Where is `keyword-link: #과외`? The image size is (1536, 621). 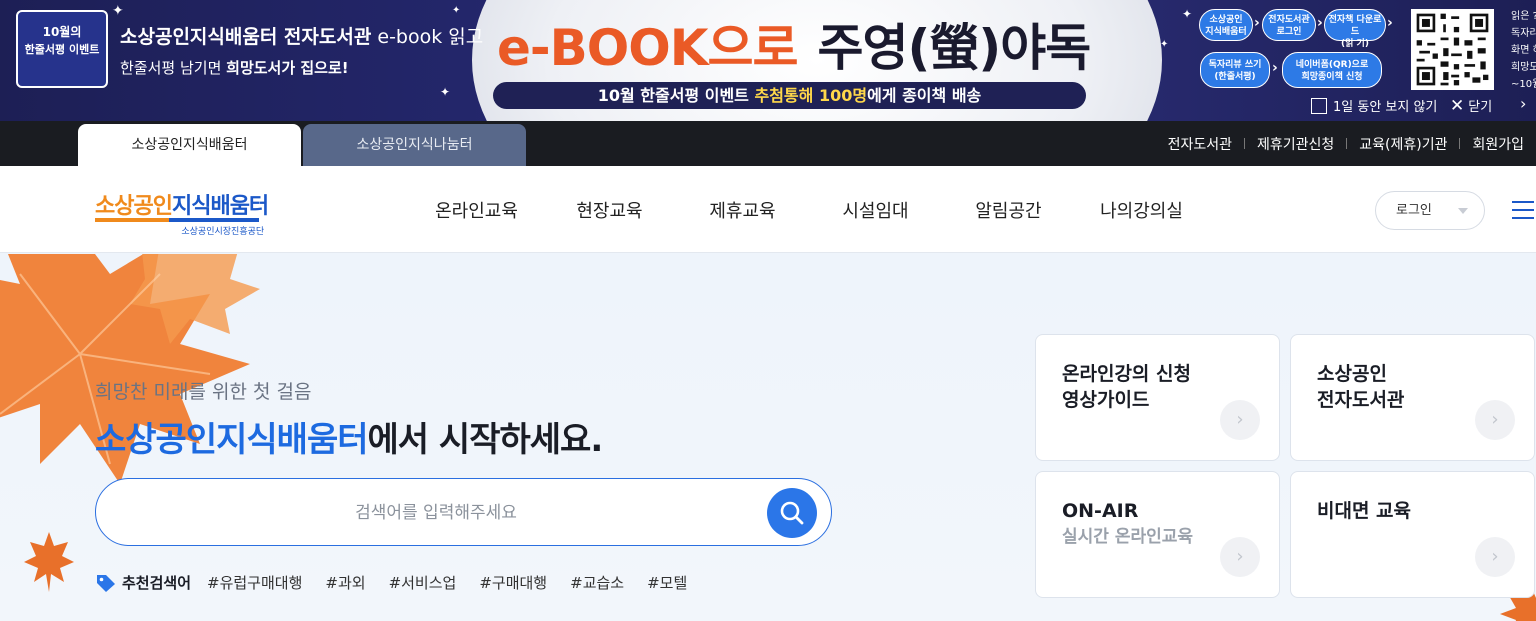
keyword-link: #과외 is located at coordinates (345, 582).